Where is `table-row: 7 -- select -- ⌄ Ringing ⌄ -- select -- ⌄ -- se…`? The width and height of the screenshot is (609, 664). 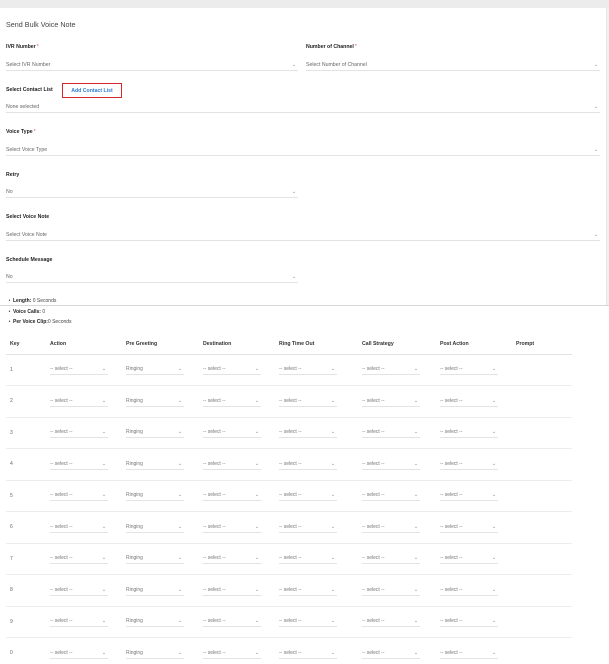
table-row: 7 -- select -- ⌄ Ringing ⌄ -- select -- ⌄ -- se… is located at coordinates (289, 559).